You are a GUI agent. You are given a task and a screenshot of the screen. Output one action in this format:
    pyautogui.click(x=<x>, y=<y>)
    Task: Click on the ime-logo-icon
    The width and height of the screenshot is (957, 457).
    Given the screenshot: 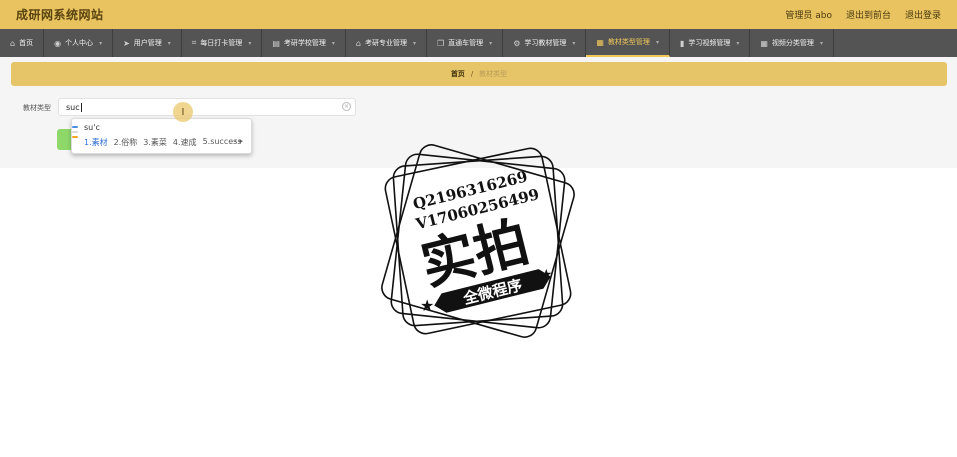 What is the action you would take?
    pyautogui.click(x=75, y=133)
    